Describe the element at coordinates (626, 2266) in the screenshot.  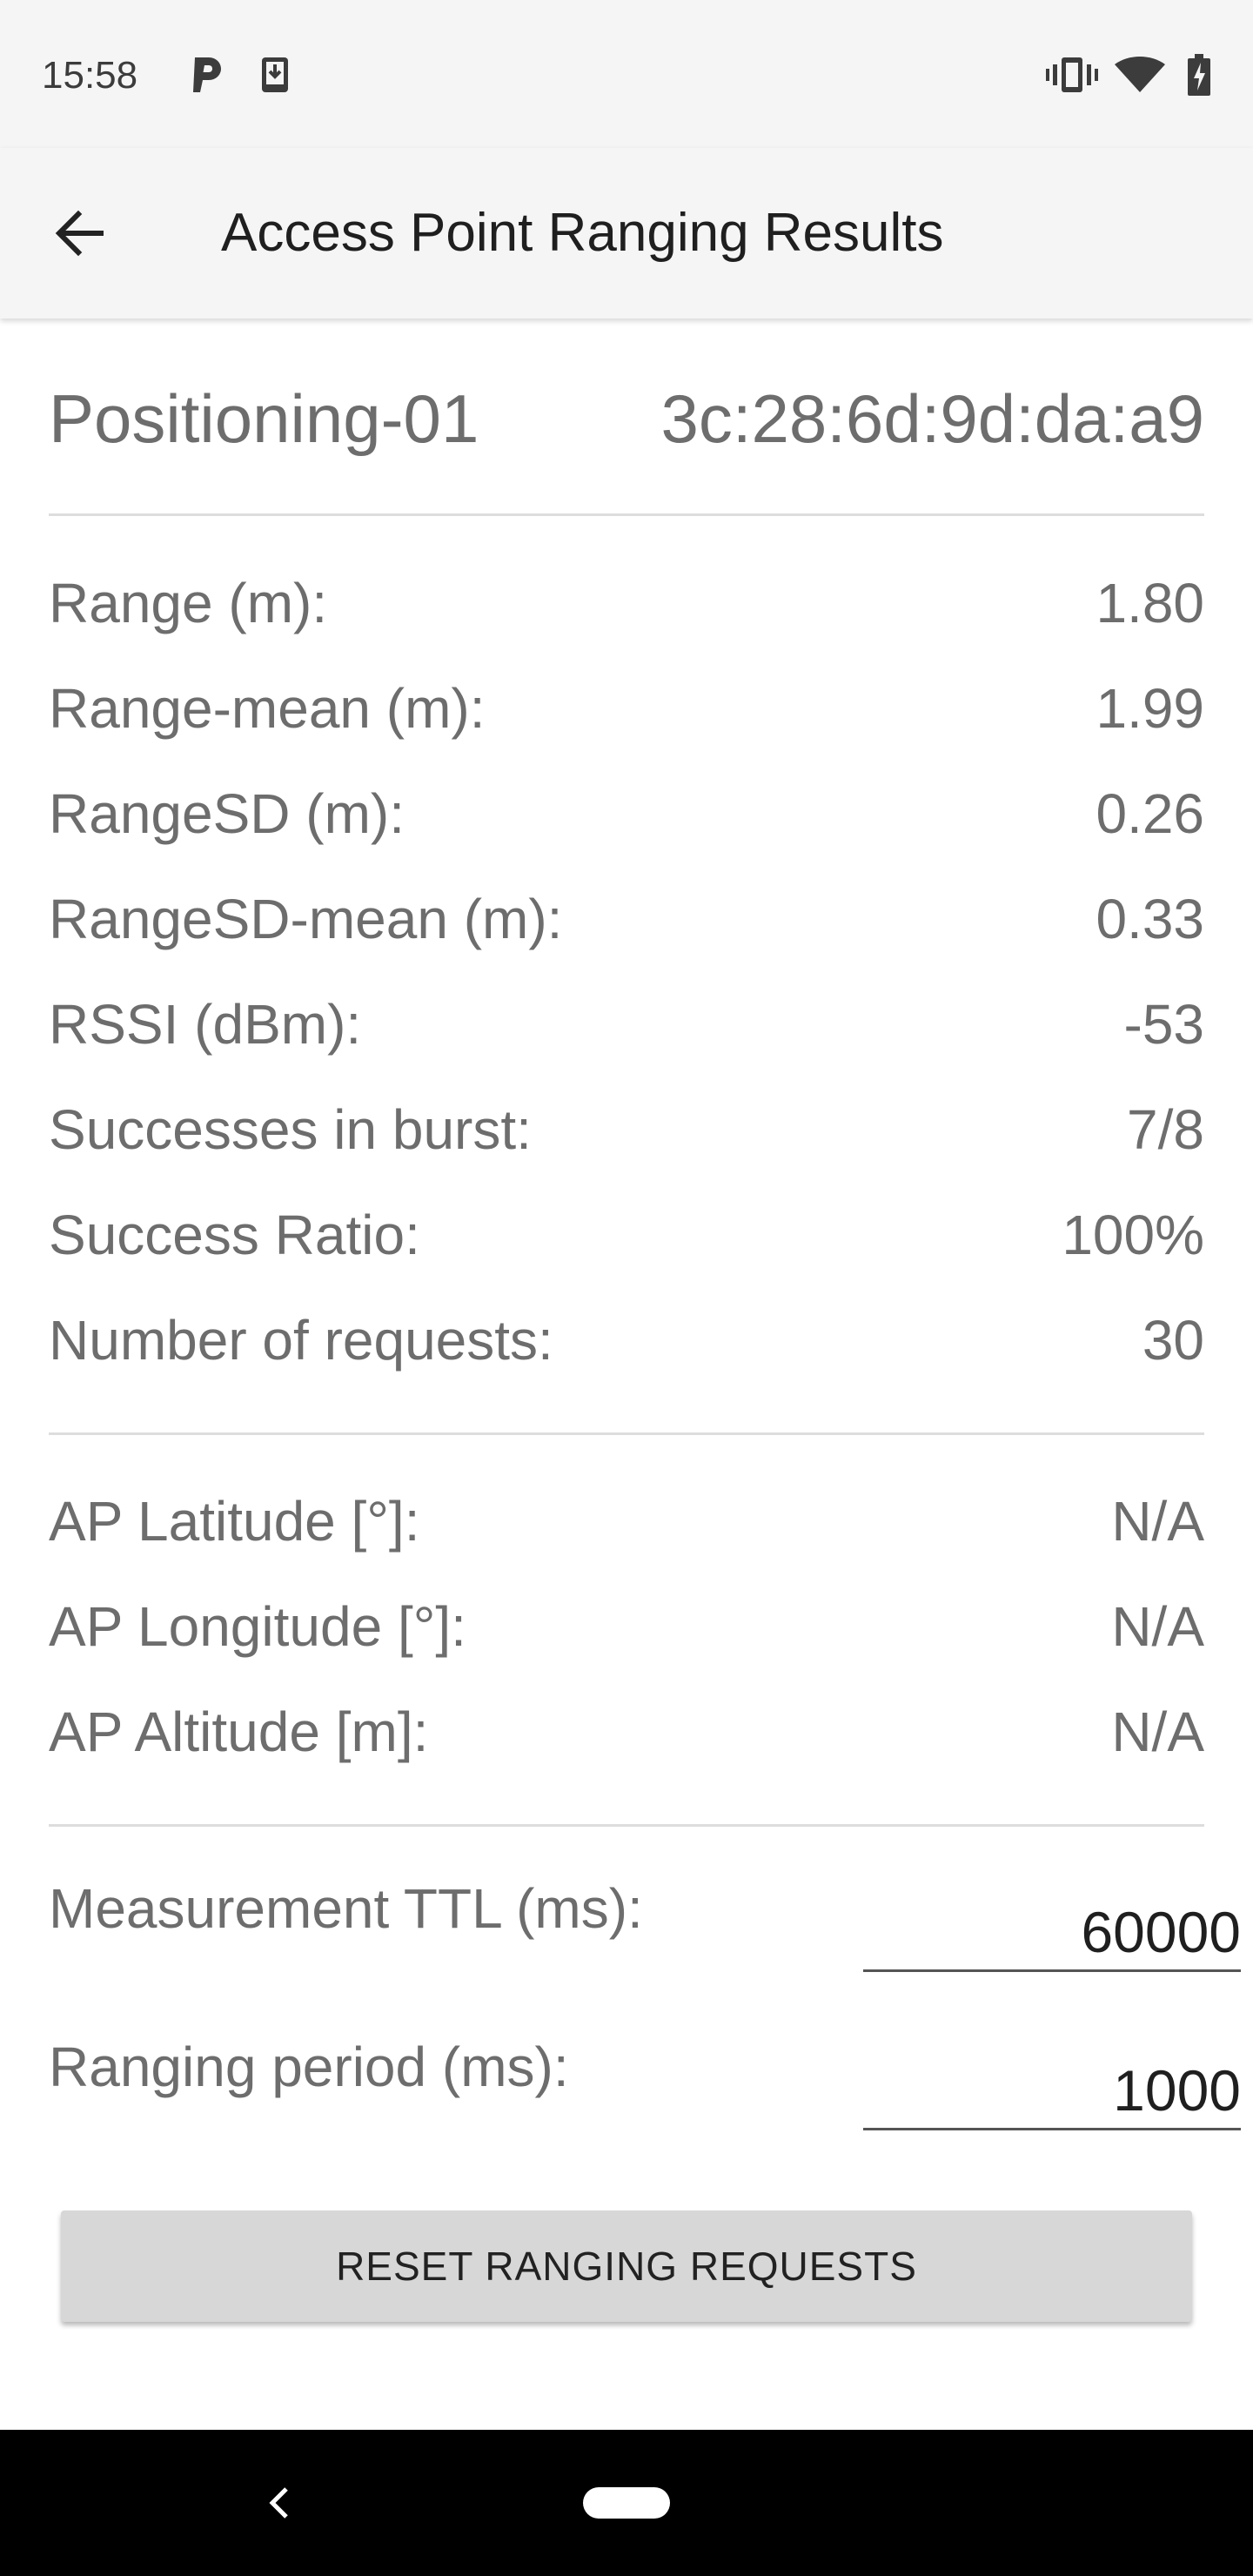
I see `reset-ranging-requests-button: RESET RANGING REQUESTS` at that location.